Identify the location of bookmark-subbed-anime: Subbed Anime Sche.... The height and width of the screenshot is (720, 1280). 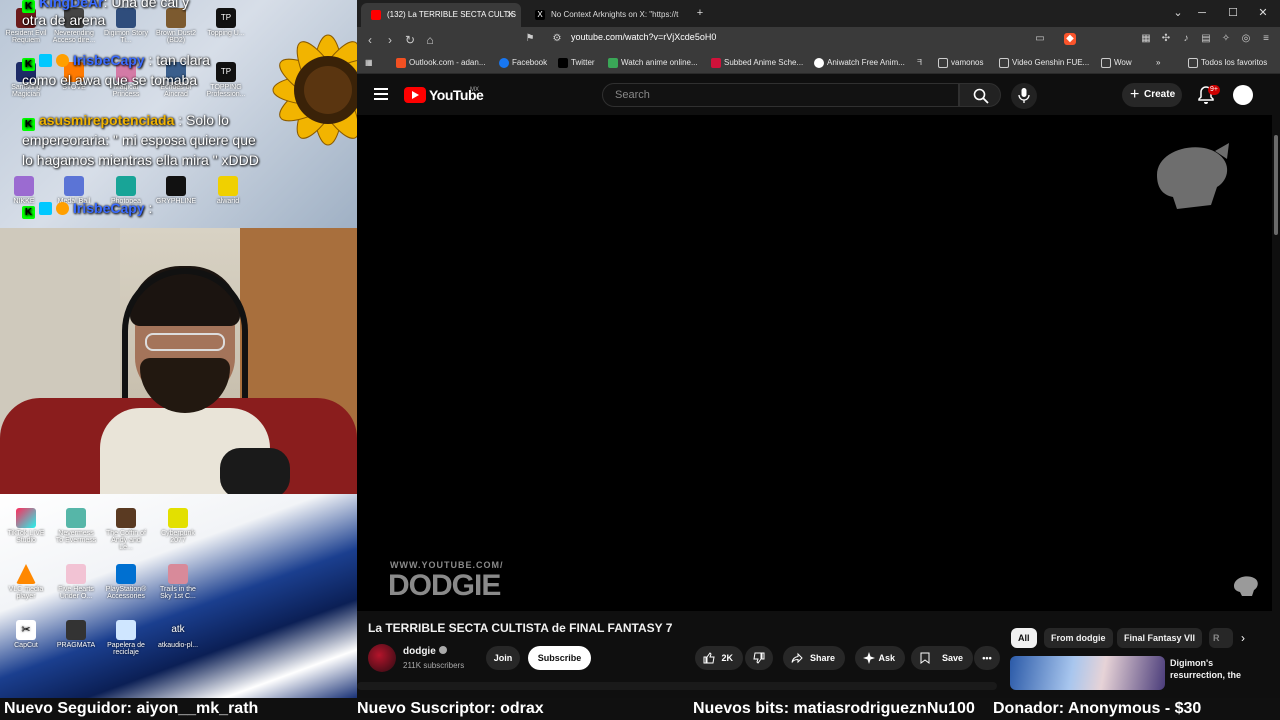
(757, 63).